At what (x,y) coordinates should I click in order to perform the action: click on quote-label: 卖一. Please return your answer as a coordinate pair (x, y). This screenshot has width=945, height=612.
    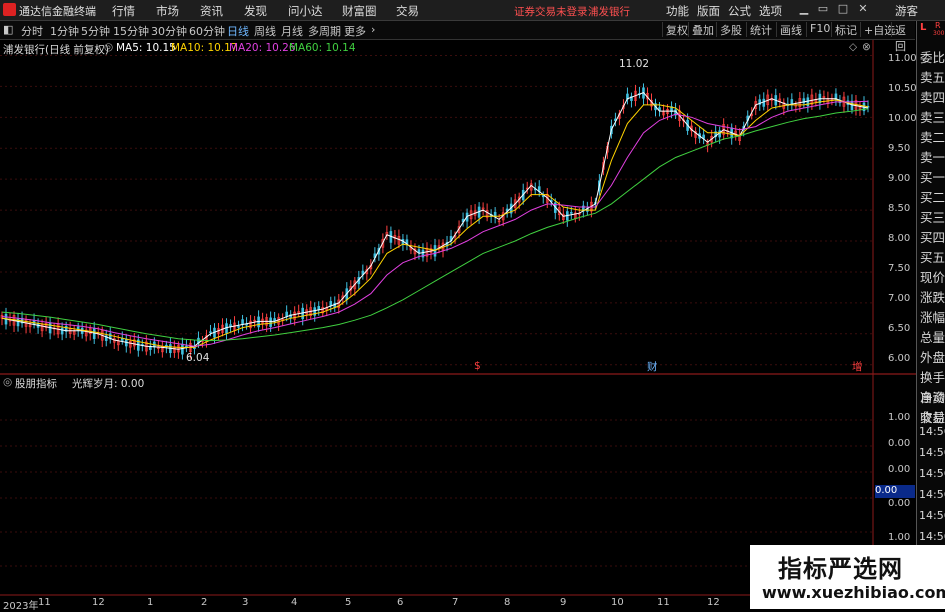
    Looking at the image, I should click on (932, 156).